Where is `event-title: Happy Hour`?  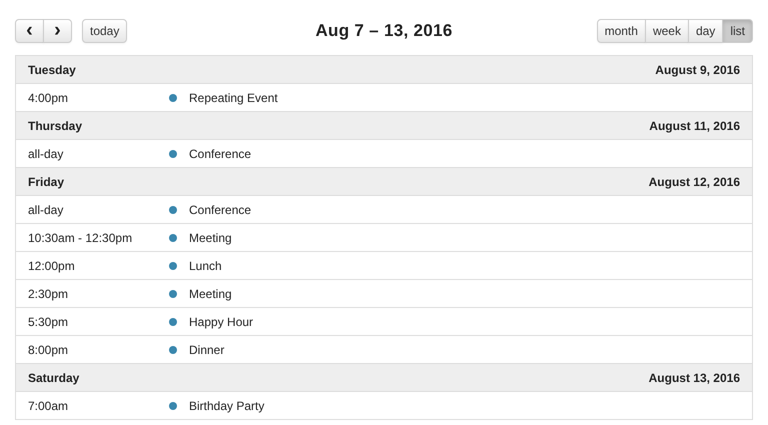 event-title: Happy Hour is located at coordinates (221, 321).